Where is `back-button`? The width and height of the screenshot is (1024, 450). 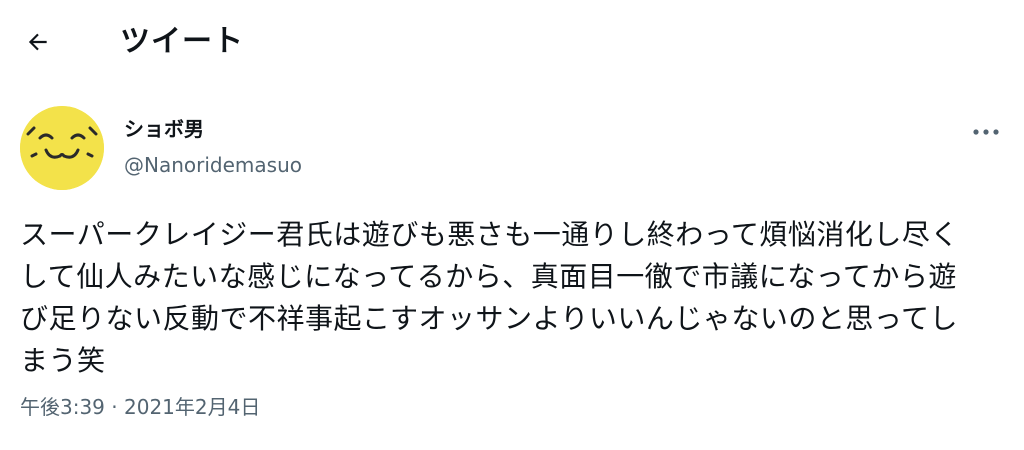 back-button is located at coordinates (38, 42).